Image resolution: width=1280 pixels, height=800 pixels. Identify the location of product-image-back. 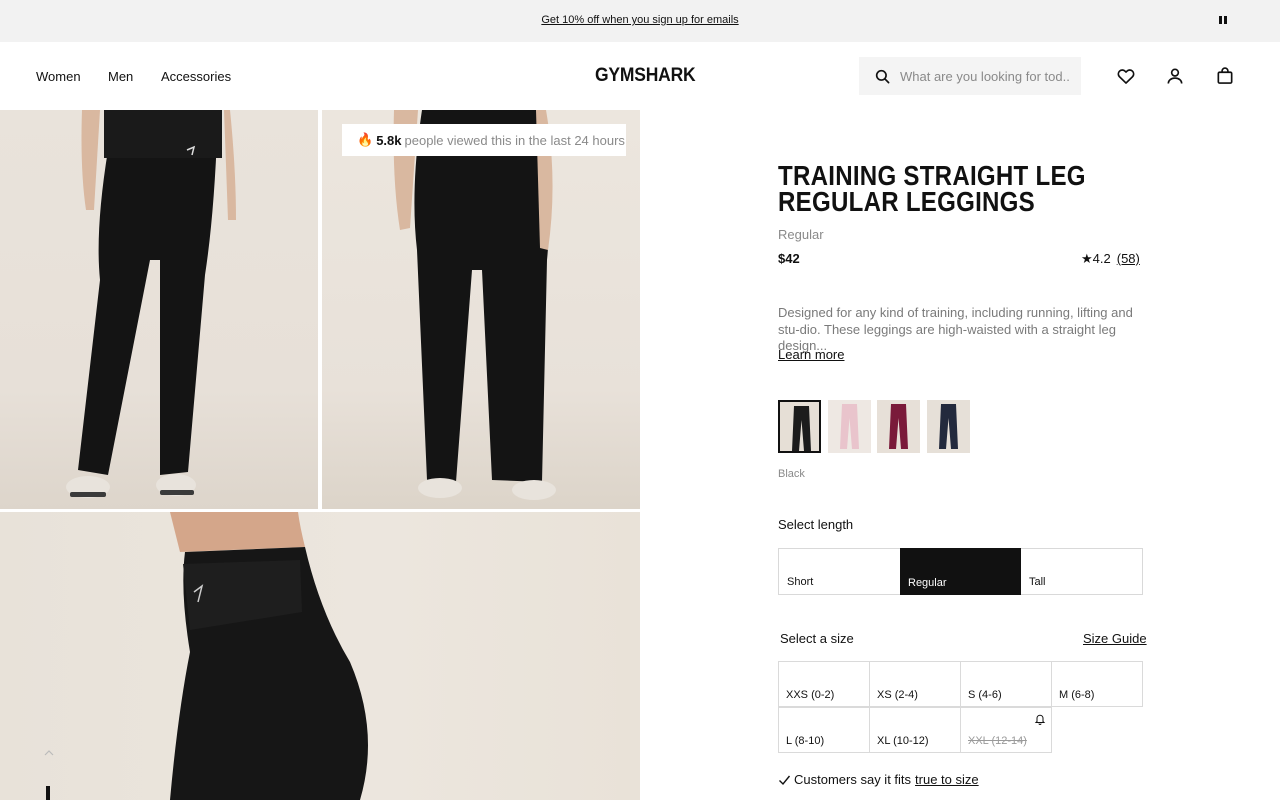
(481, 309).